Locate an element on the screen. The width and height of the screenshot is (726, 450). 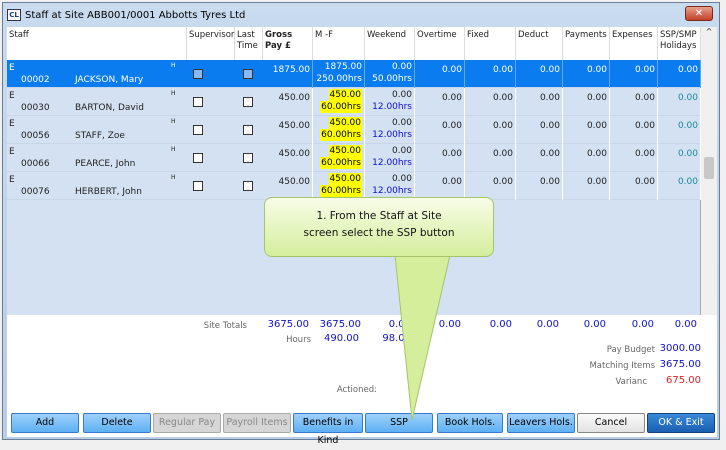
callout-line-1: 1. From the Staff at Site is located at coordinates (379, 216).